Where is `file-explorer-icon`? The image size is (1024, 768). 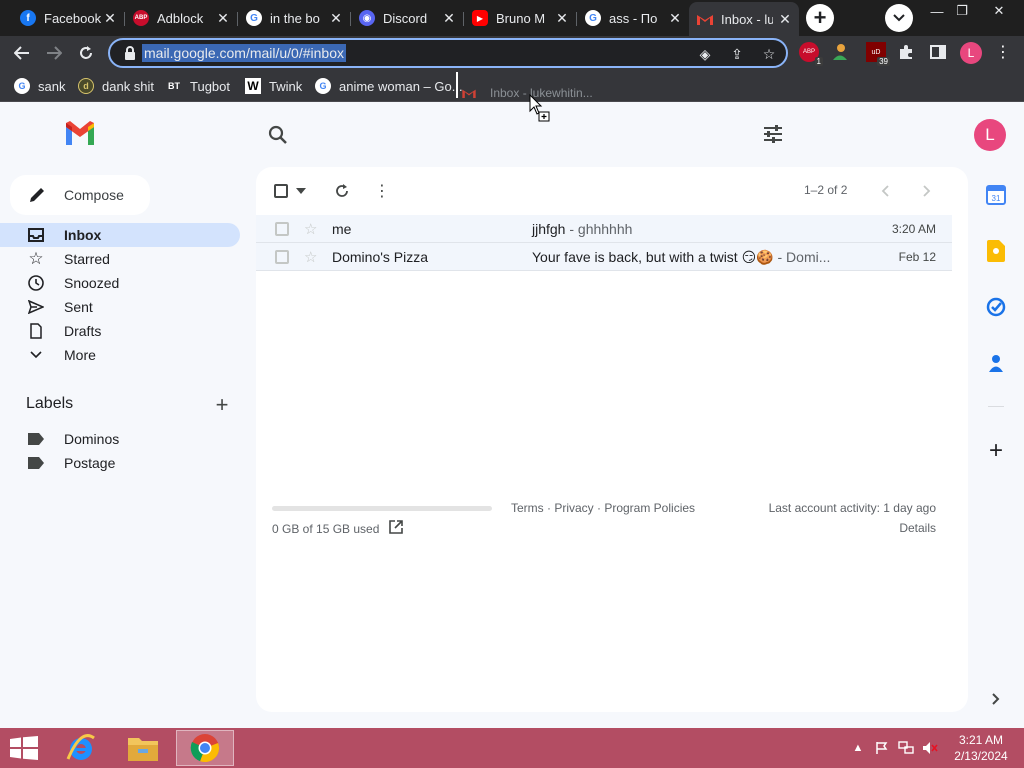
file-explorer-icon is located at coordinates (143, 748).